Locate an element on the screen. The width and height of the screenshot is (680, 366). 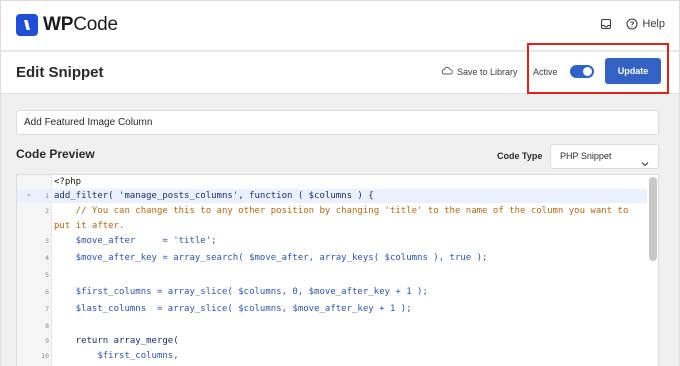
code-text: <?php is located at coordinates (68, 182).